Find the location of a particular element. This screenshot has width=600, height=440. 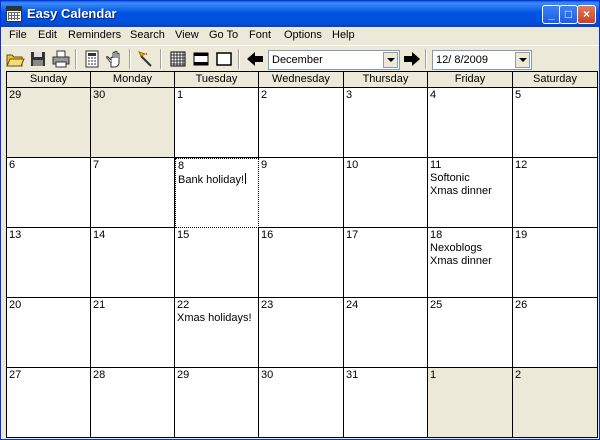

menu-reminders: Reminders is located at coordinates (94, 35).